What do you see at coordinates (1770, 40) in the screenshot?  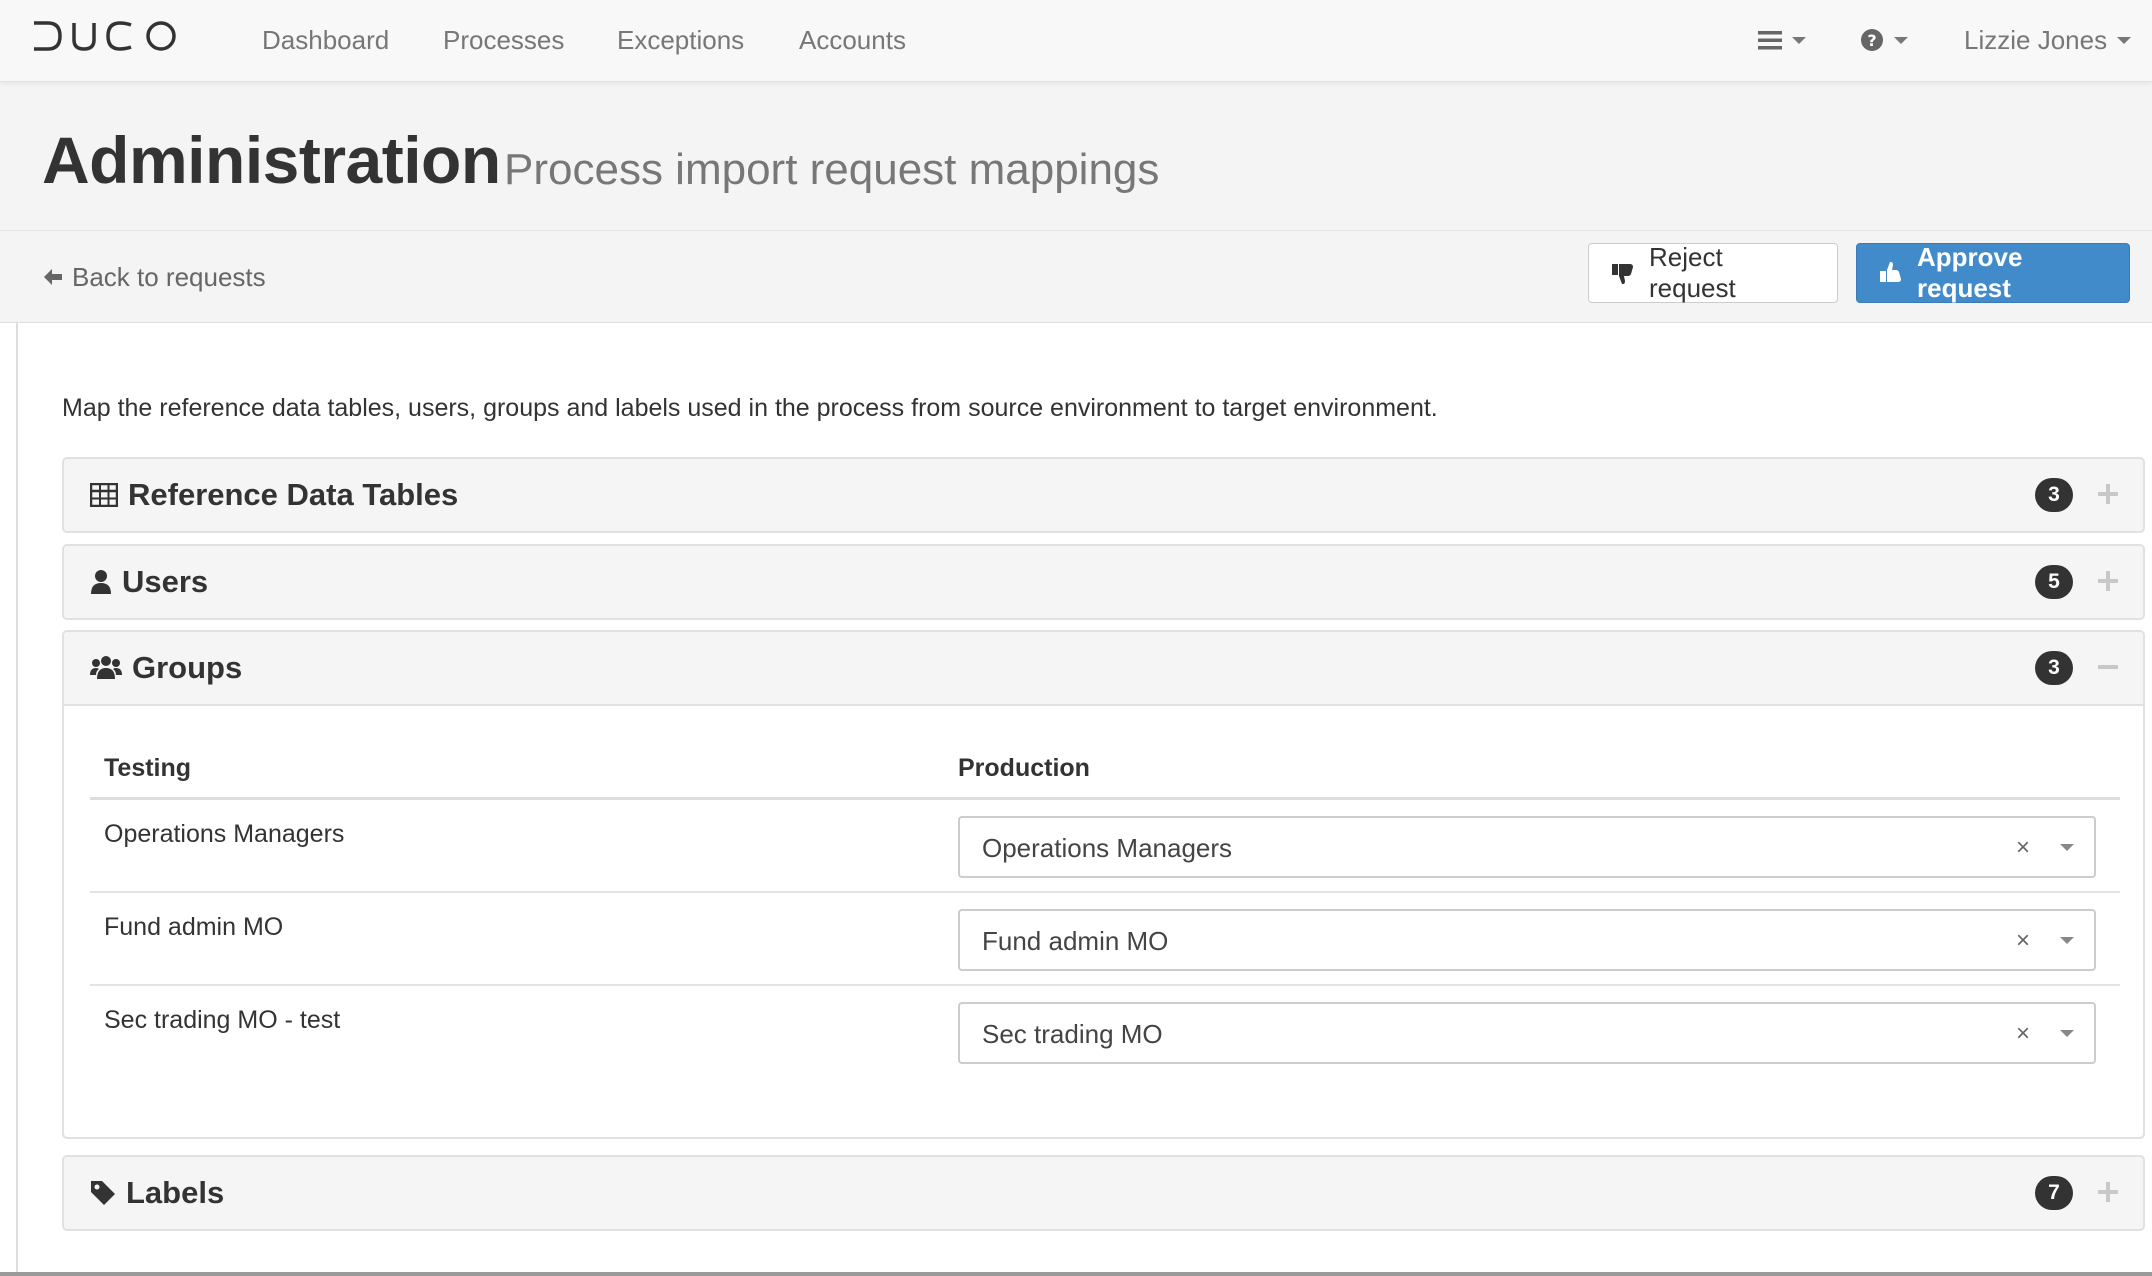 I see `hamburger-menu-icon` at bounding box center [1770, 40].